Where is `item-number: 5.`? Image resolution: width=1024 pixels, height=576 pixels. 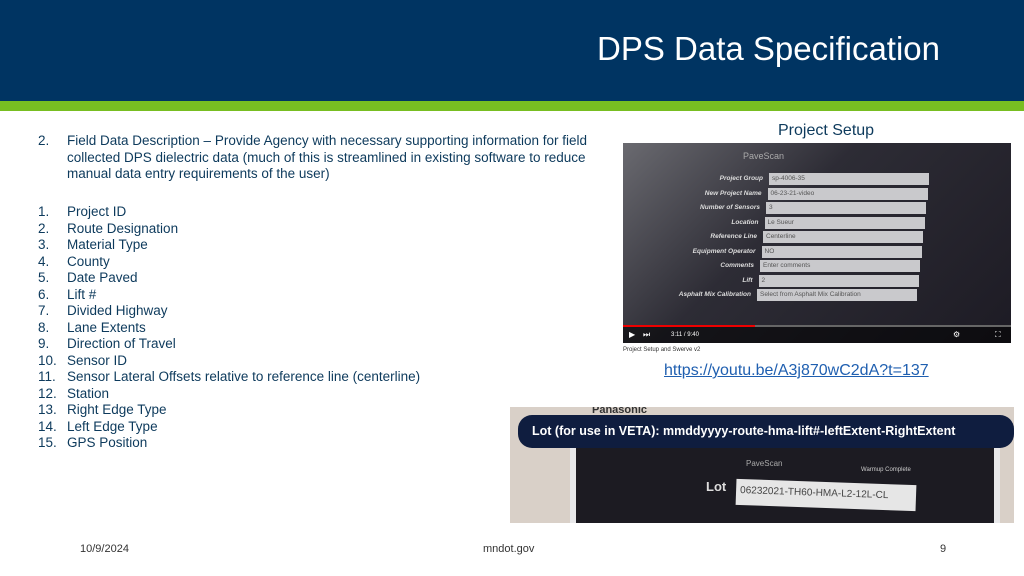 item-number: 5. is located at coordinates (44, 277).